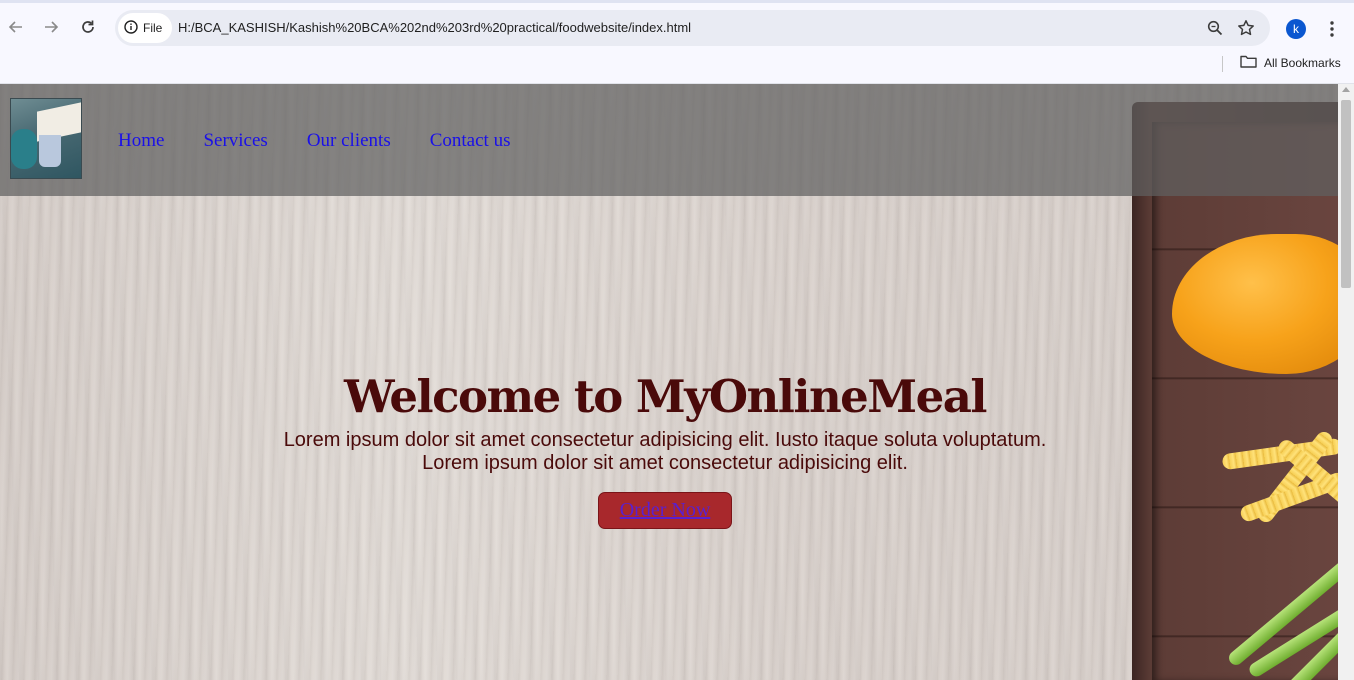 This screenshot has height=680, width=1354. What do you see at coordinates (88, 27) in the screenshot?
I see `reload-icon` at bounding box center [88, 27].